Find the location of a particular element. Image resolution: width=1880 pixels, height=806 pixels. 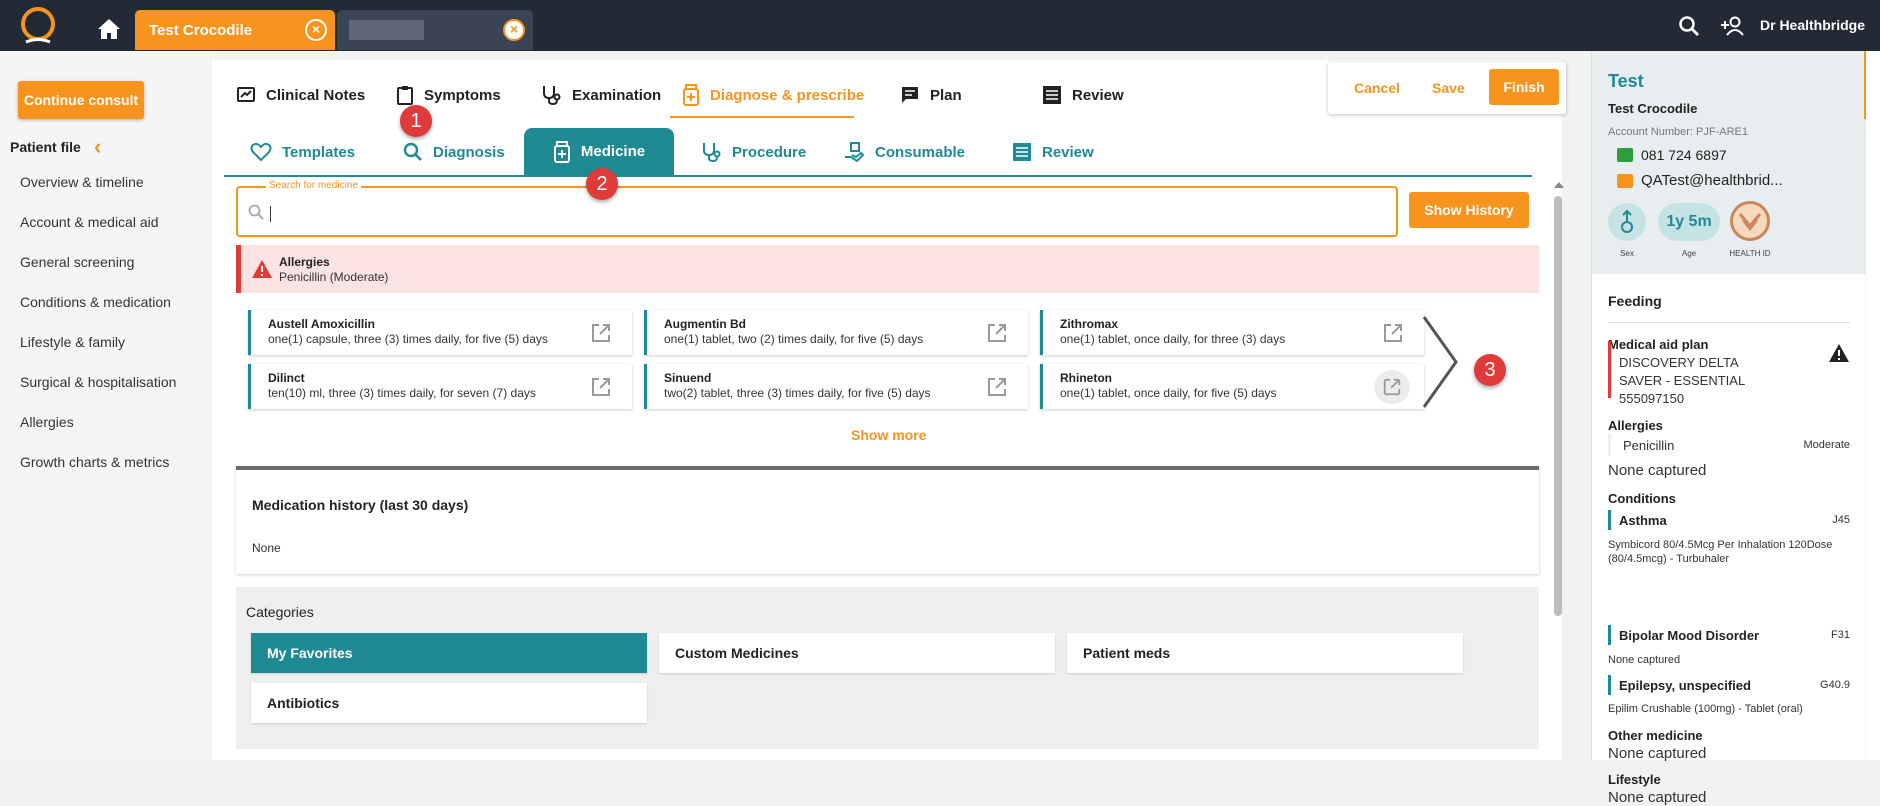

medicine-search-input is located at coordinates (817, 211).